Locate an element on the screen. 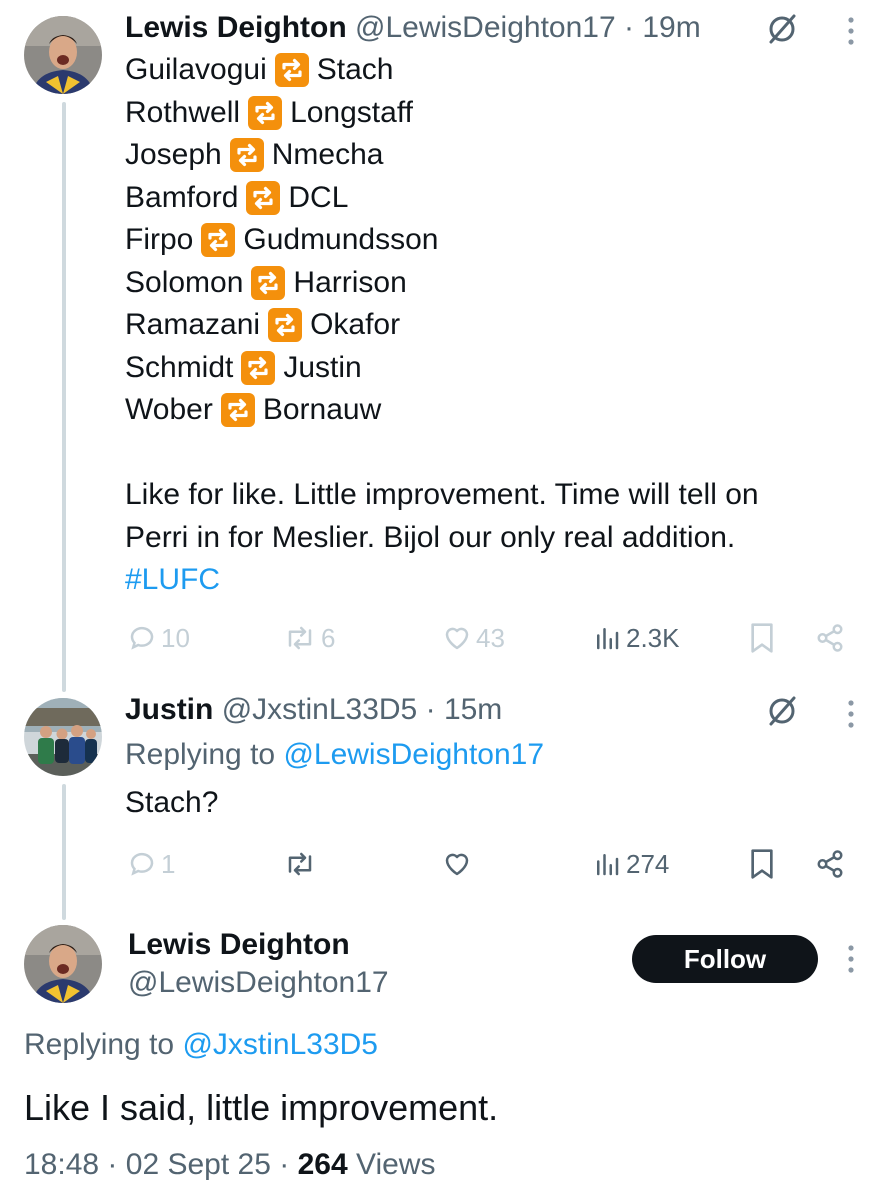  player-in: Gudmundsson is located at coordinates (341, 239).